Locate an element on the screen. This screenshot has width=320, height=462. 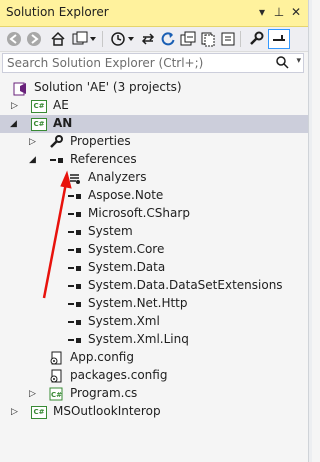
toolbar is located at coordinates (154, 39).